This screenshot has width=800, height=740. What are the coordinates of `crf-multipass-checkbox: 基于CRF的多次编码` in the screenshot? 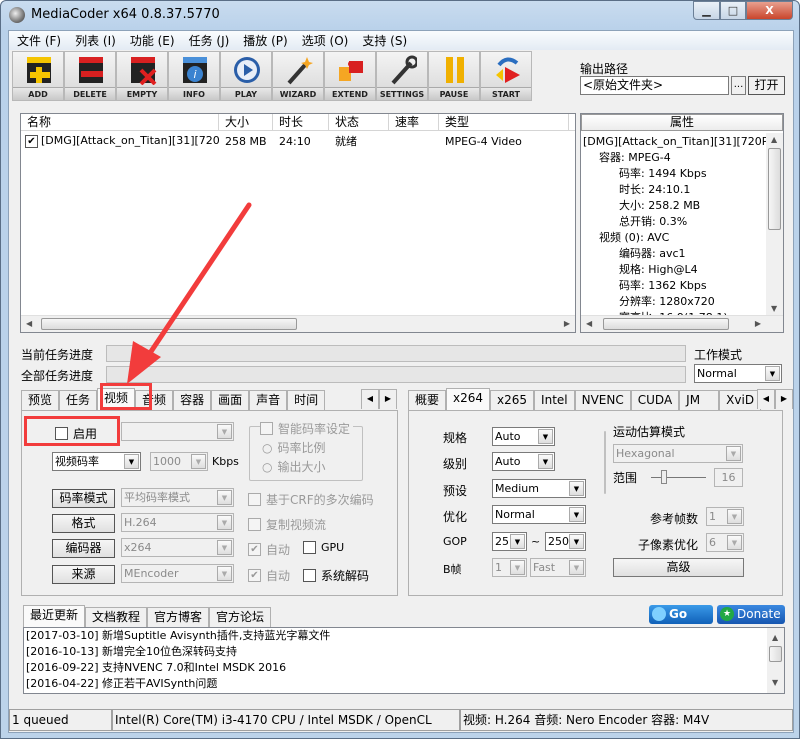 It's located at (311, 499).